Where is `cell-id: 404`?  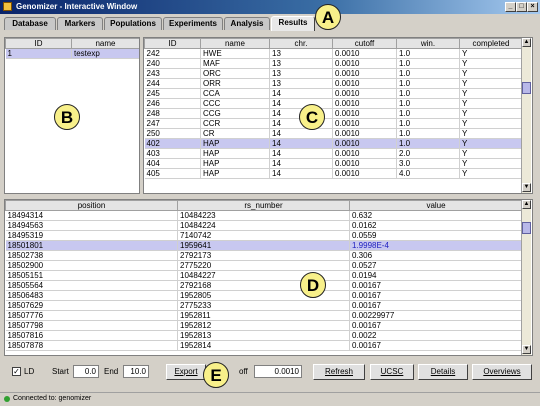
cell-id: 404 is located at coordinates (172, 163).